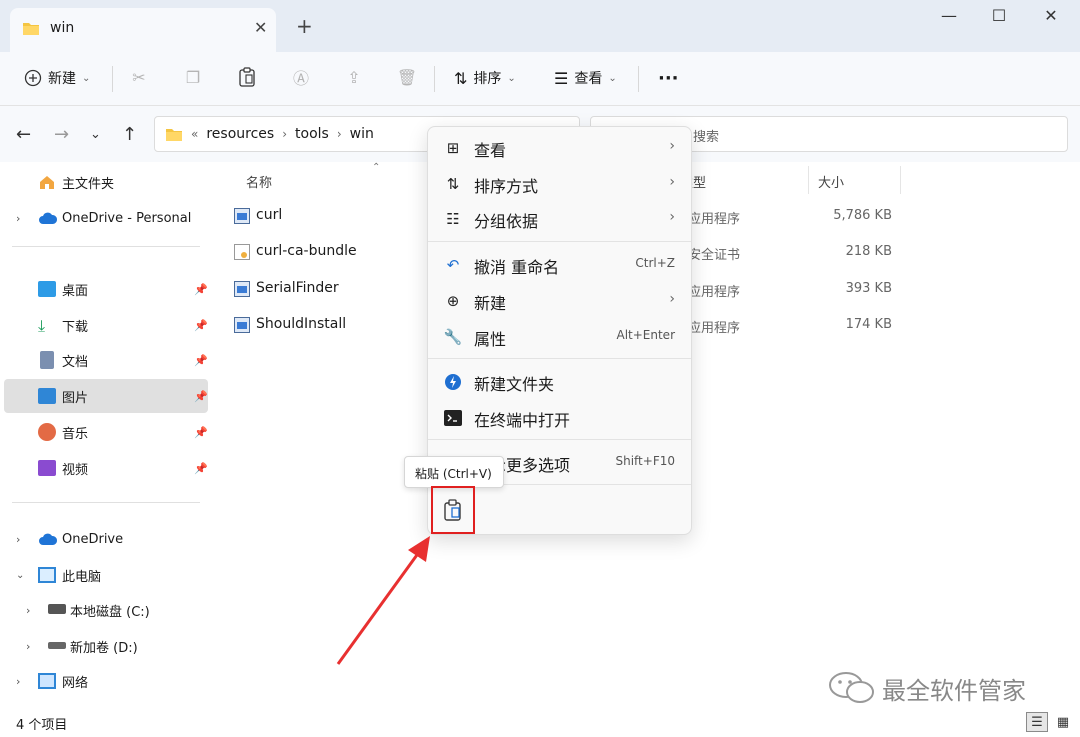 Image resolution: width=1080 pixels, height=737 pixels. What do you see at coordinates (560, 183) in the screenshot?
I see `menu-item-sort: ⇅ 排序方式 ›` at bounding box center [560, 183].